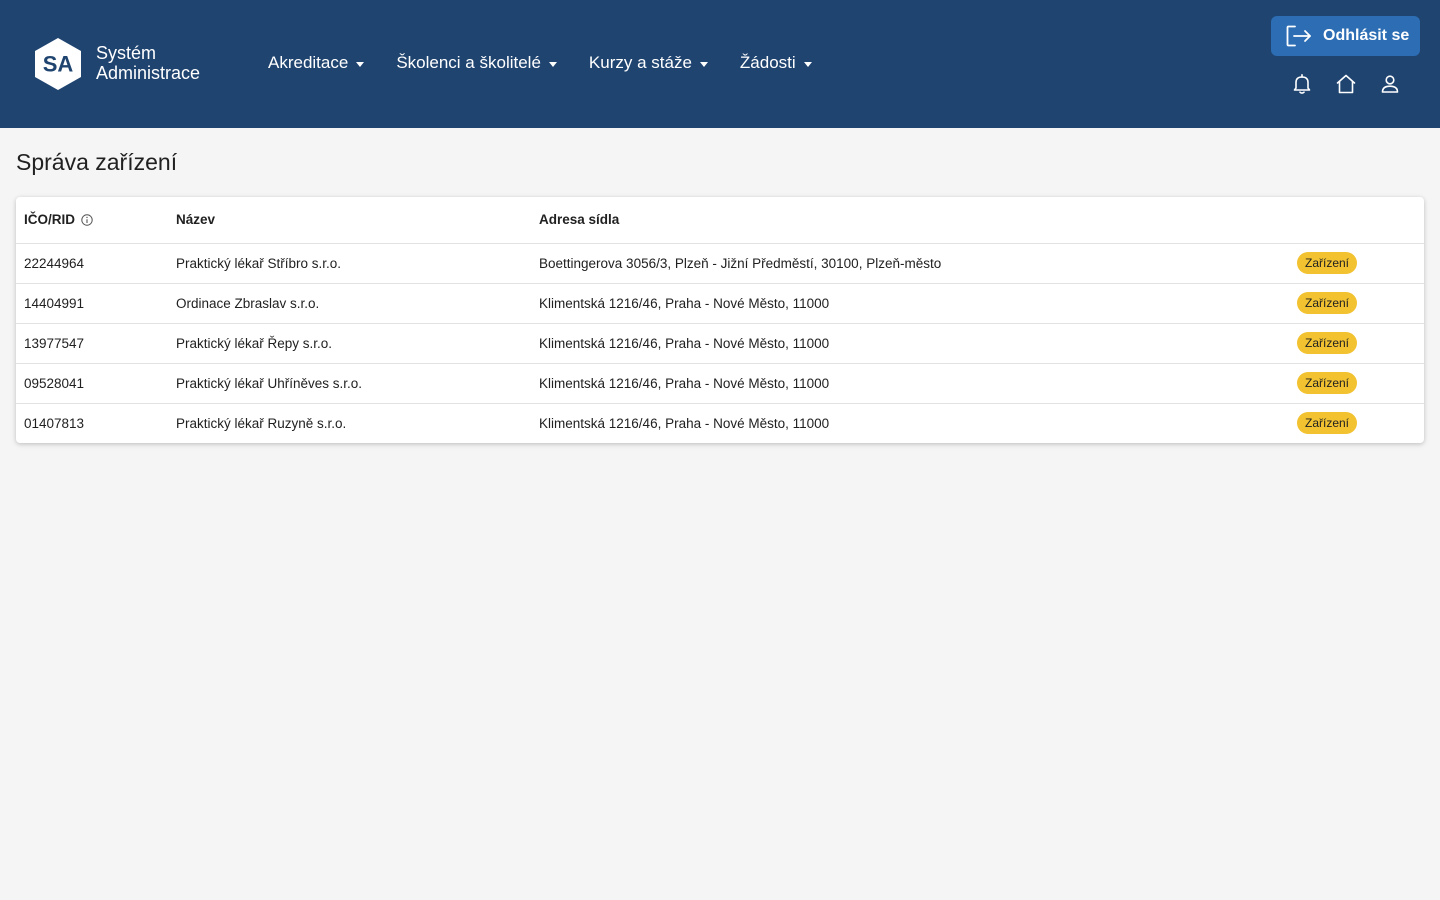 This screenshot has width=1440, height=900. I want to click on logo-hexagon-icon: SA, so click(58, 64).